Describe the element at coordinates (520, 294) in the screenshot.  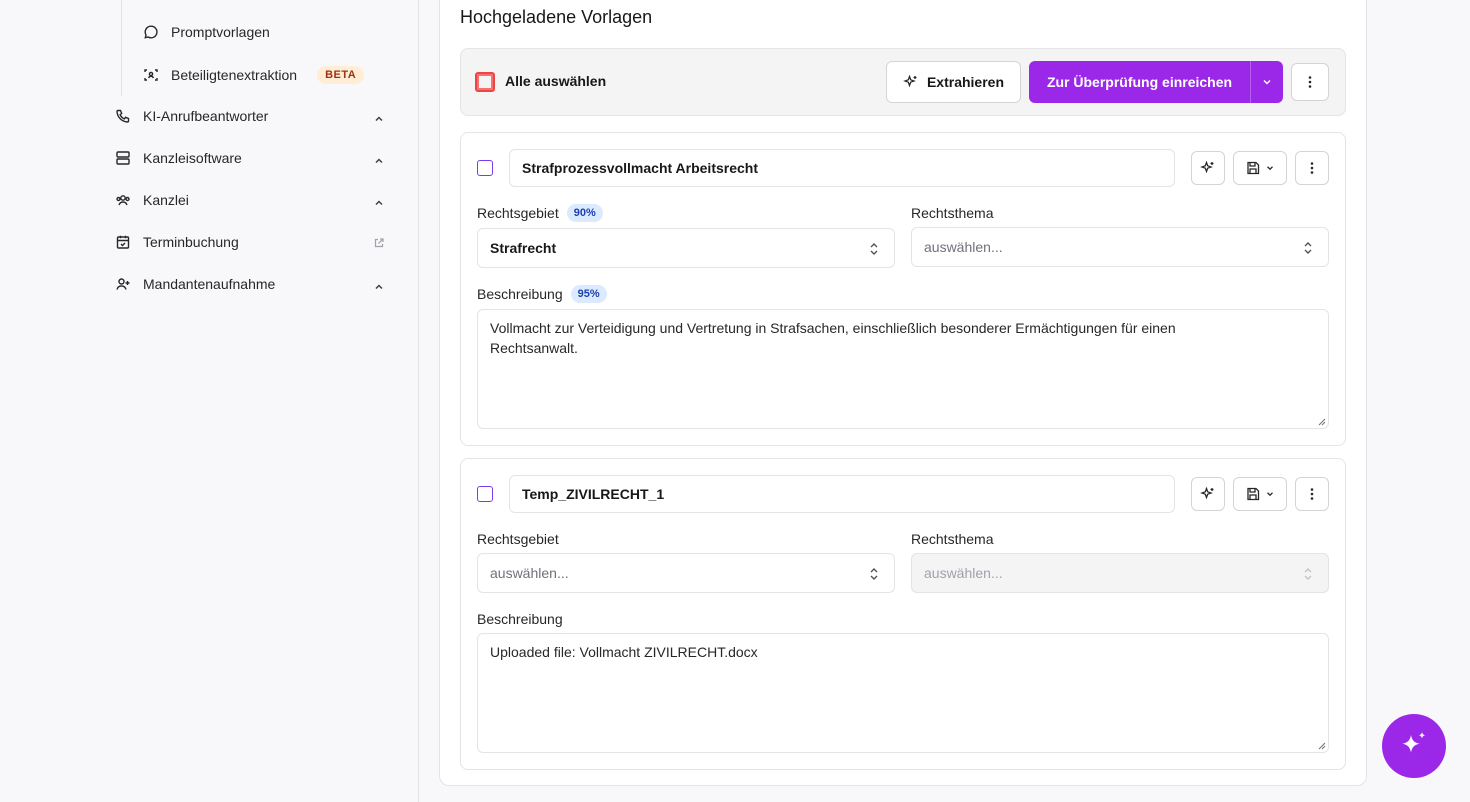
I see `beschreibung-label-text: Beschreibung` at that location.